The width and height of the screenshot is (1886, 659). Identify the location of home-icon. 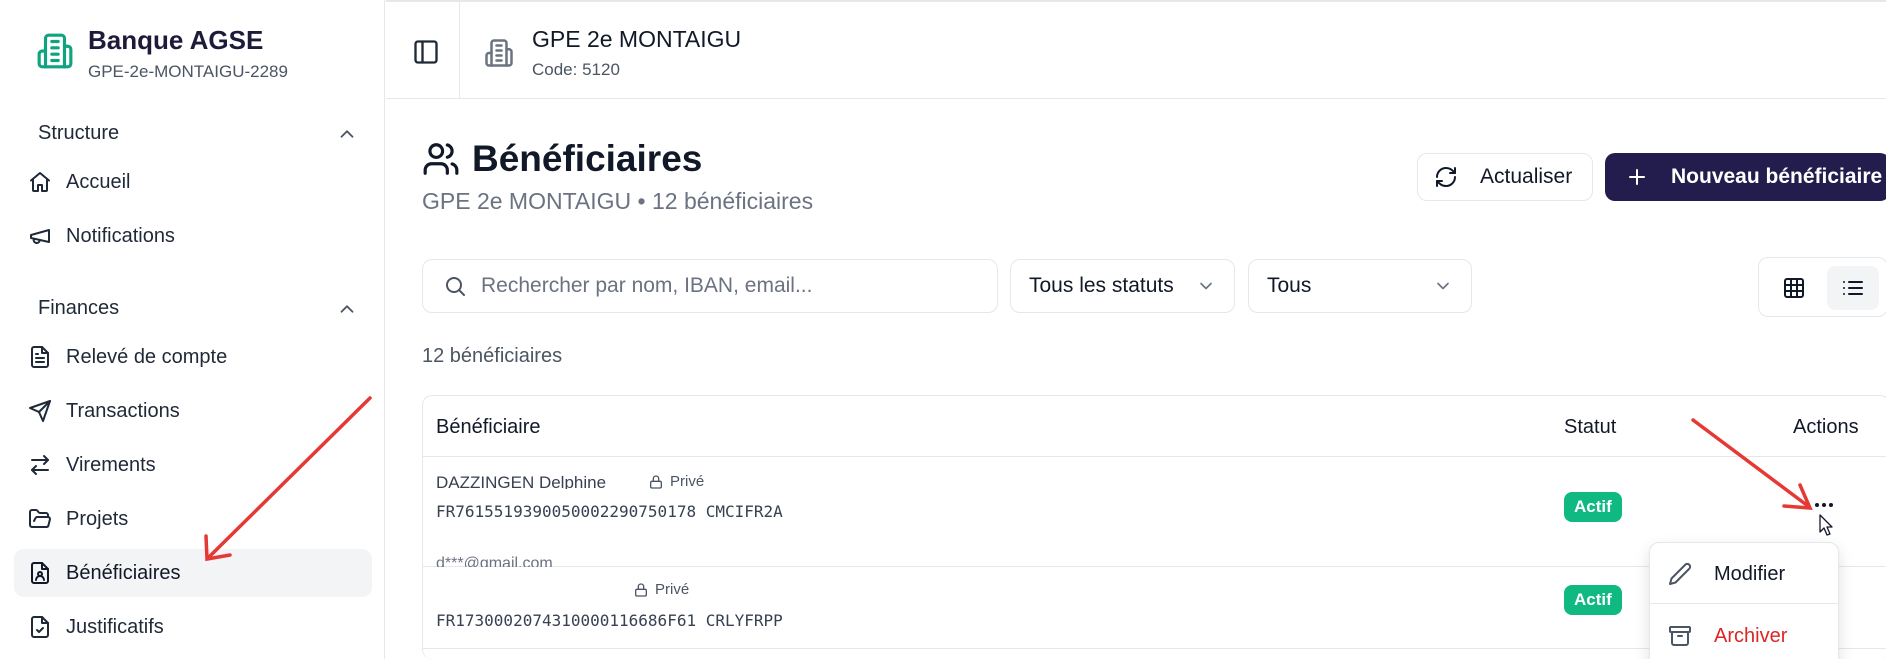
(40, 182).